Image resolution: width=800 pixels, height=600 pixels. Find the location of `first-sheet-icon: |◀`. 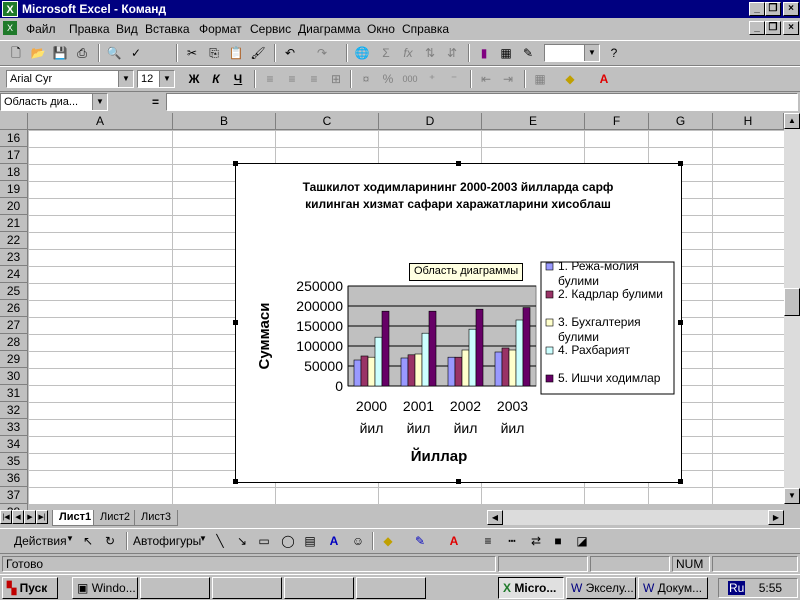

first-sheet-icon: |◀ is located at coordinates (6, 517).